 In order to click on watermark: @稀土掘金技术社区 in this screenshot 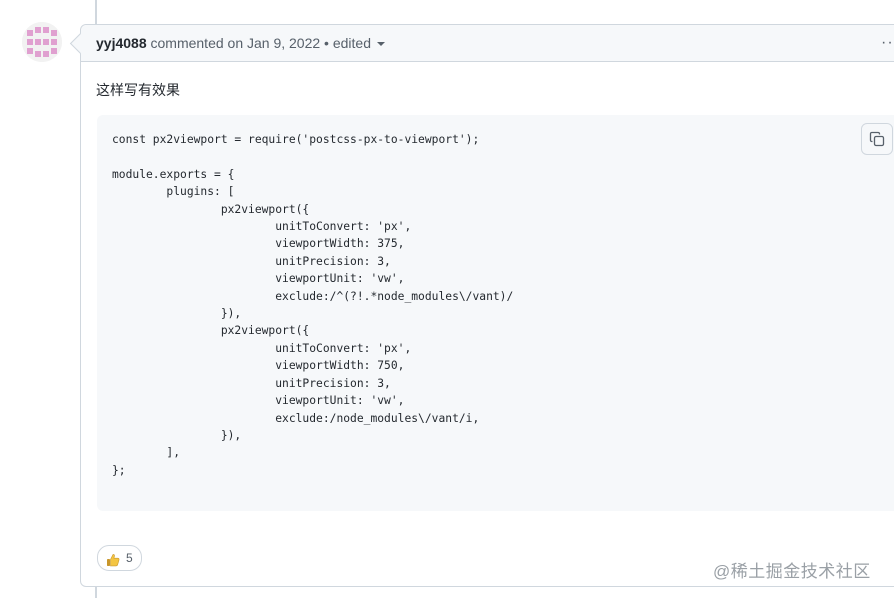, I will do `click(792, 571)`.